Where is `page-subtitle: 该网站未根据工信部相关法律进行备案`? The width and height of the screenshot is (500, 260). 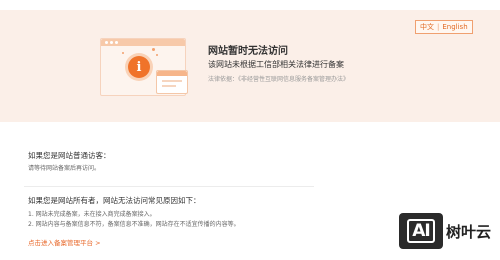 page-subtitle: 该网站未根据工信部相关法律进行备案 is located at coordinates (276, 64).